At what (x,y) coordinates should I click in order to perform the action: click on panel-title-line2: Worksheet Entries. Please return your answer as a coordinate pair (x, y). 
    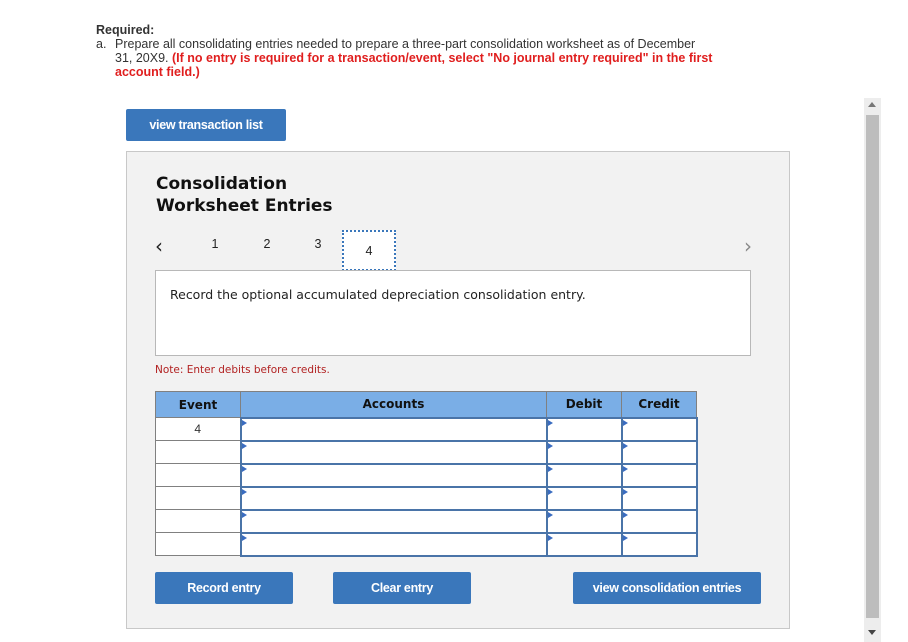
    Looking at the image, I should click on (244, 206).